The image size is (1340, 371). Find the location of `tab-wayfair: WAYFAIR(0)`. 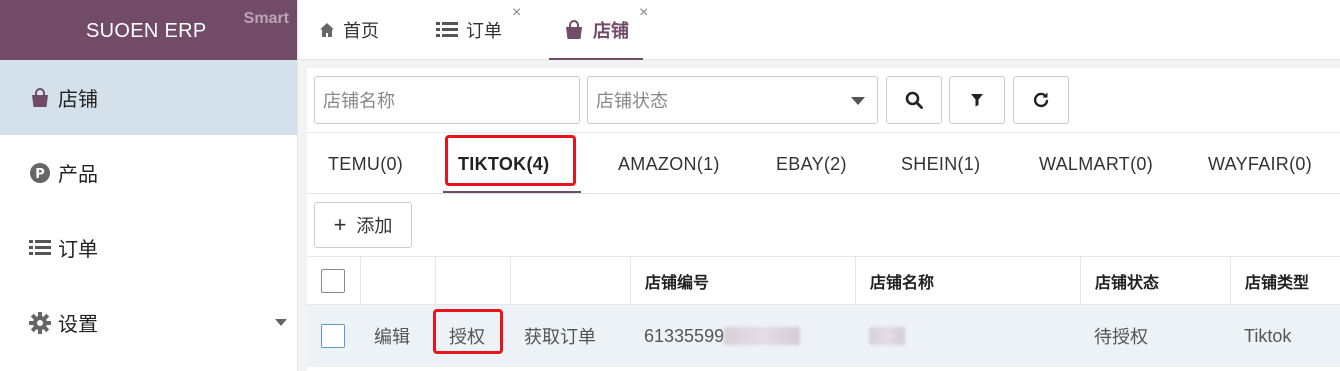

tab-wayfair: WAYFAIR(0) is located at coordinates (1260, 164).